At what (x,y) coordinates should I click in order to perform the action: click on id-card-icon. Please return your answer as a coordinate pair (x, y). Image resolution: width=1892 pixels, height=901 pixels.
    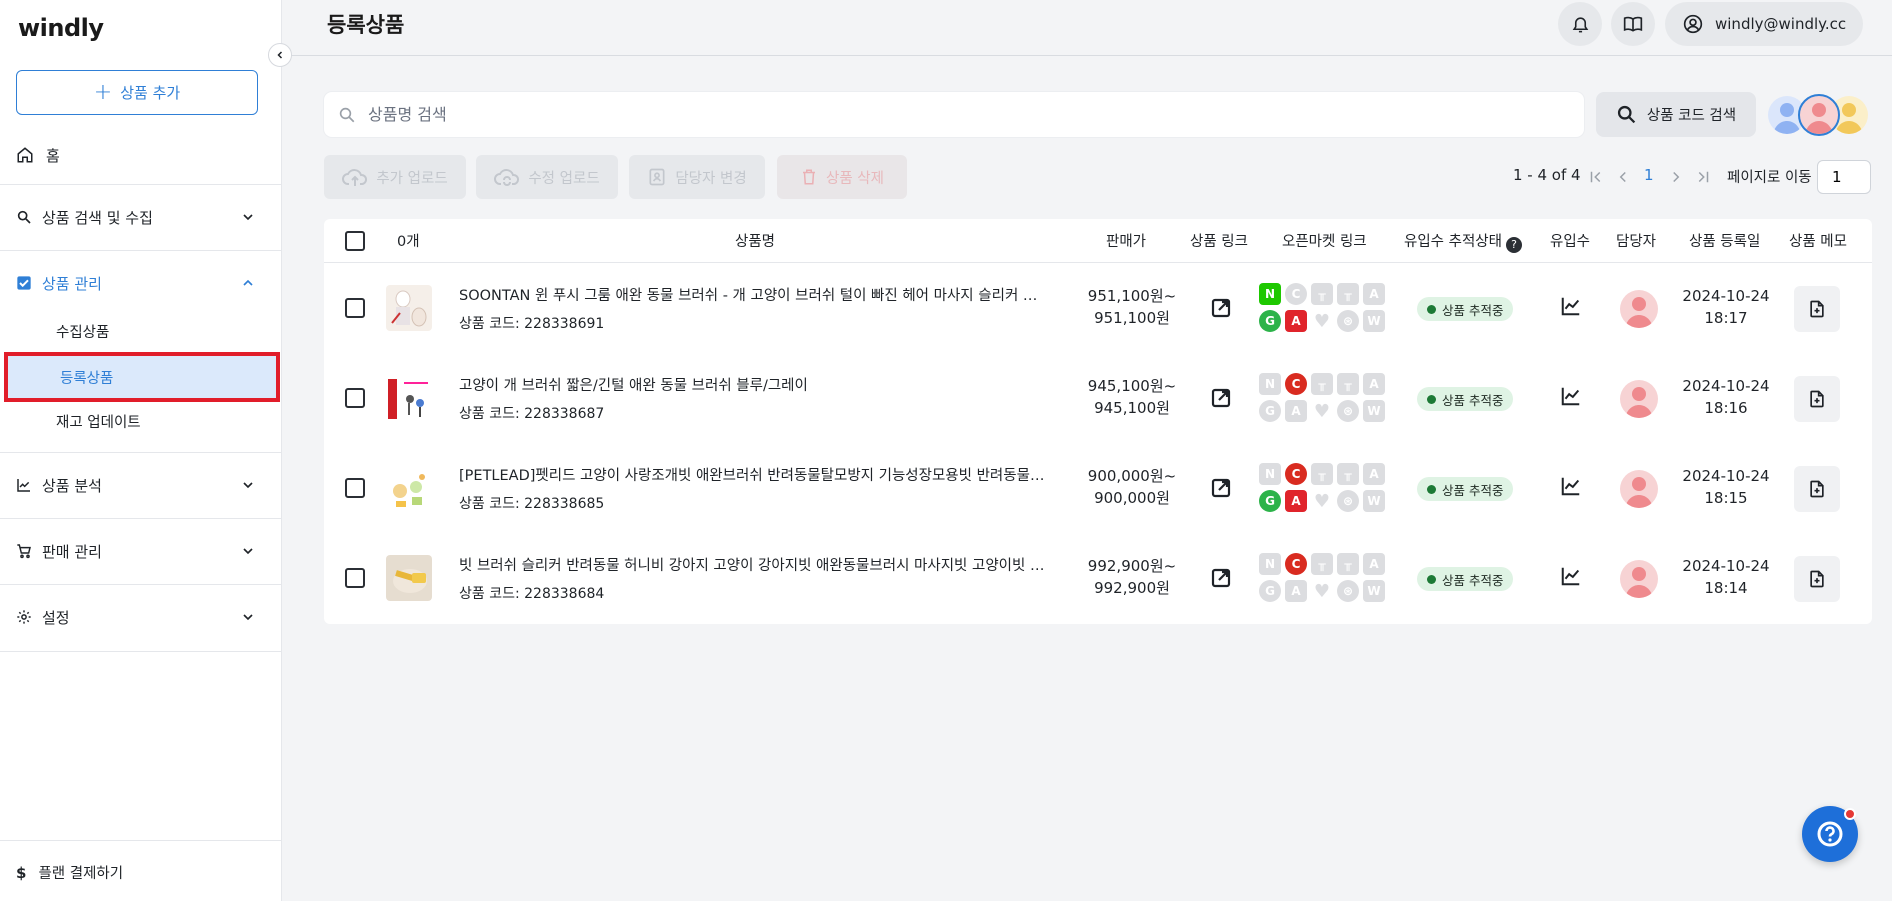
    Looking at the image, I should click on (657, 177).